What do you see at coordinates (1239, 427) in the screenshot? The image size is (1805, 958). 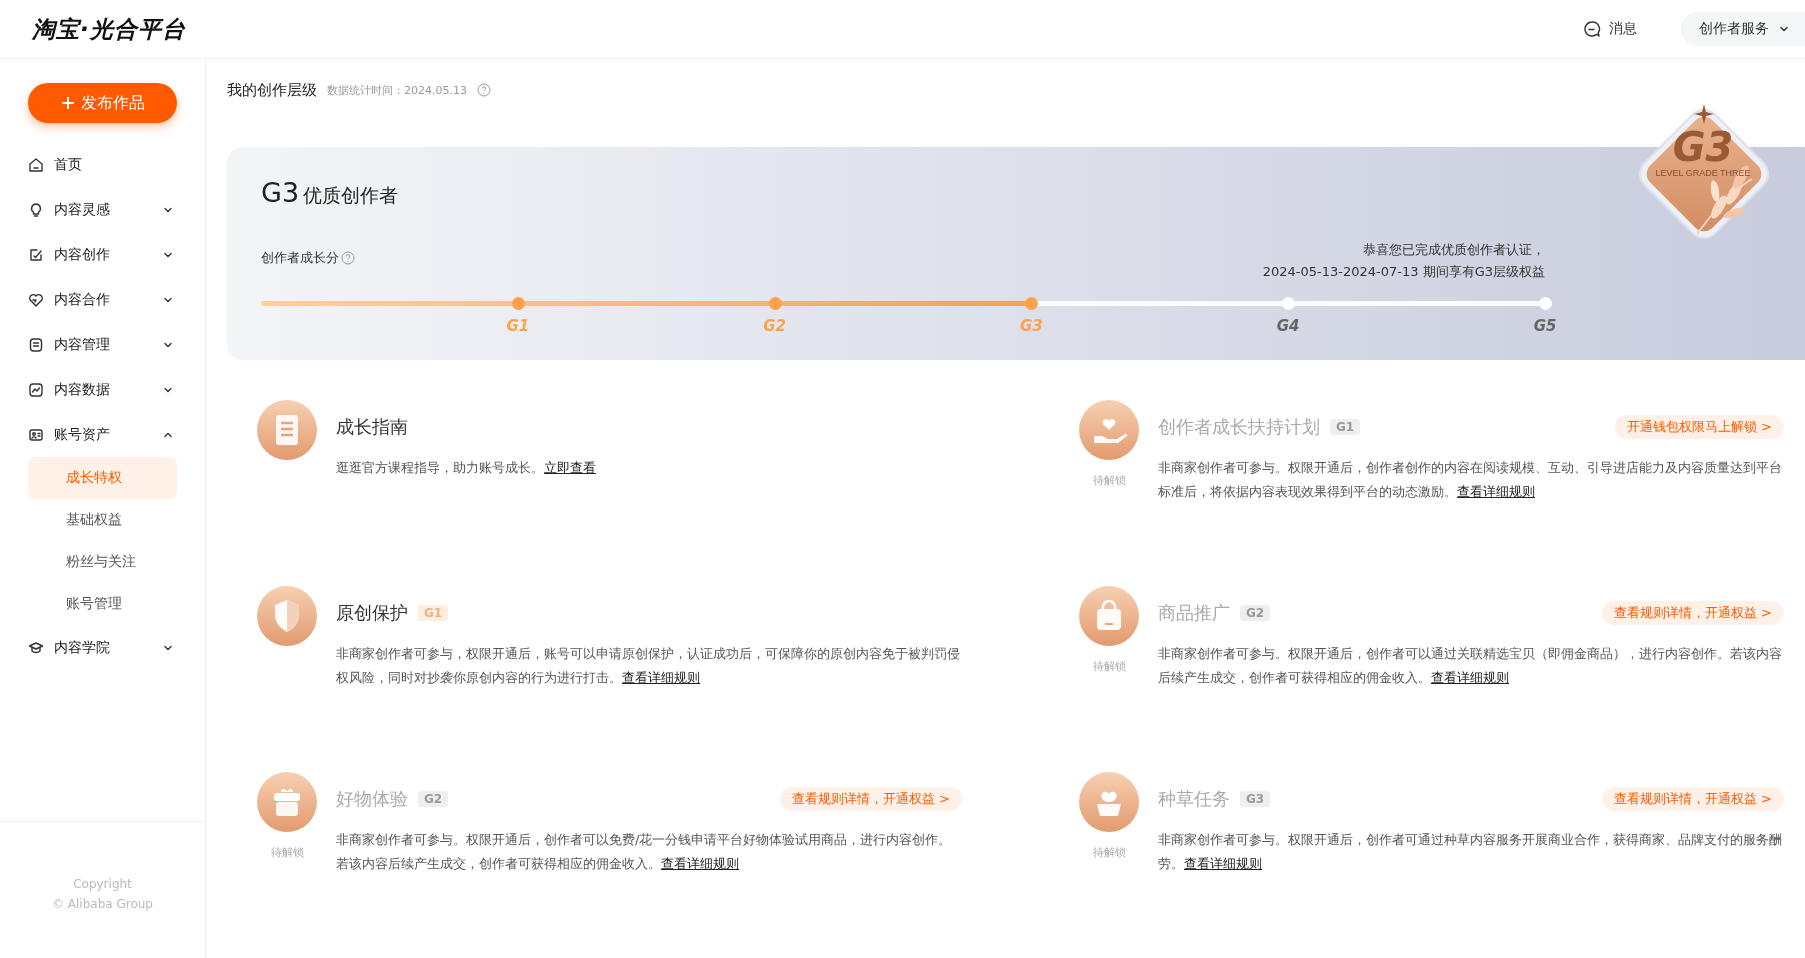 I see `privilege-title: 创作者成长扶持计划` at bounding box center [1239, 427].